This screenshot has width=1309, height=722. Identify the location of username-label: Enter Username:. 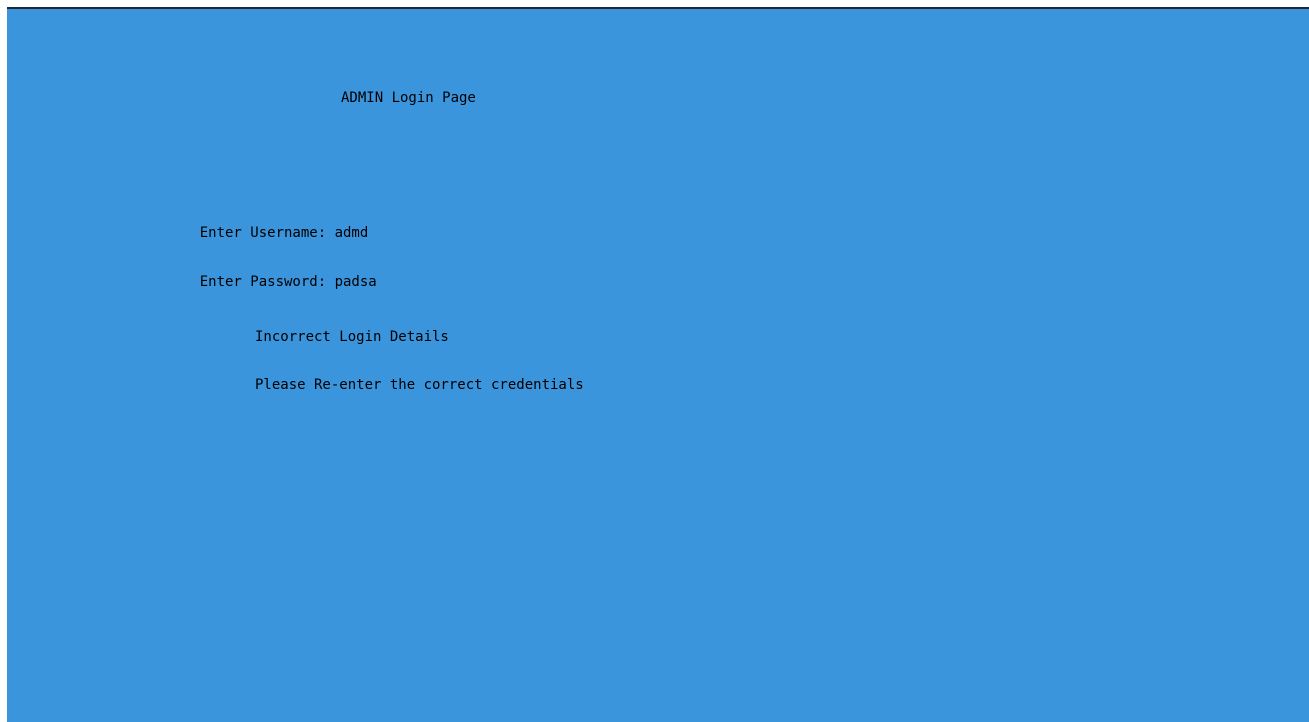
(267, 233).